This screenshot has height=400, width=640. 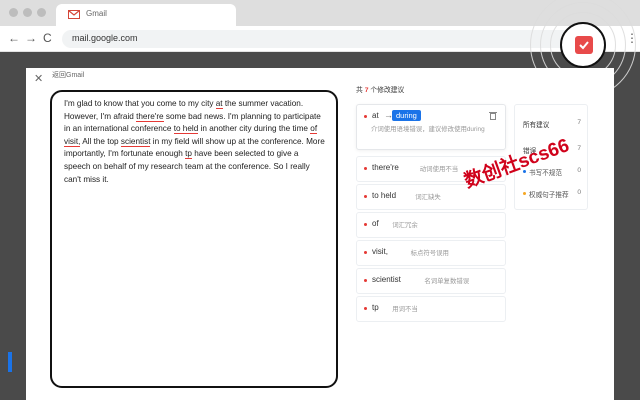 What do you see at coordinates (10, 362) in the screenshot?
I see `backdrop-accent-bar` at bounding box center [10, 362].